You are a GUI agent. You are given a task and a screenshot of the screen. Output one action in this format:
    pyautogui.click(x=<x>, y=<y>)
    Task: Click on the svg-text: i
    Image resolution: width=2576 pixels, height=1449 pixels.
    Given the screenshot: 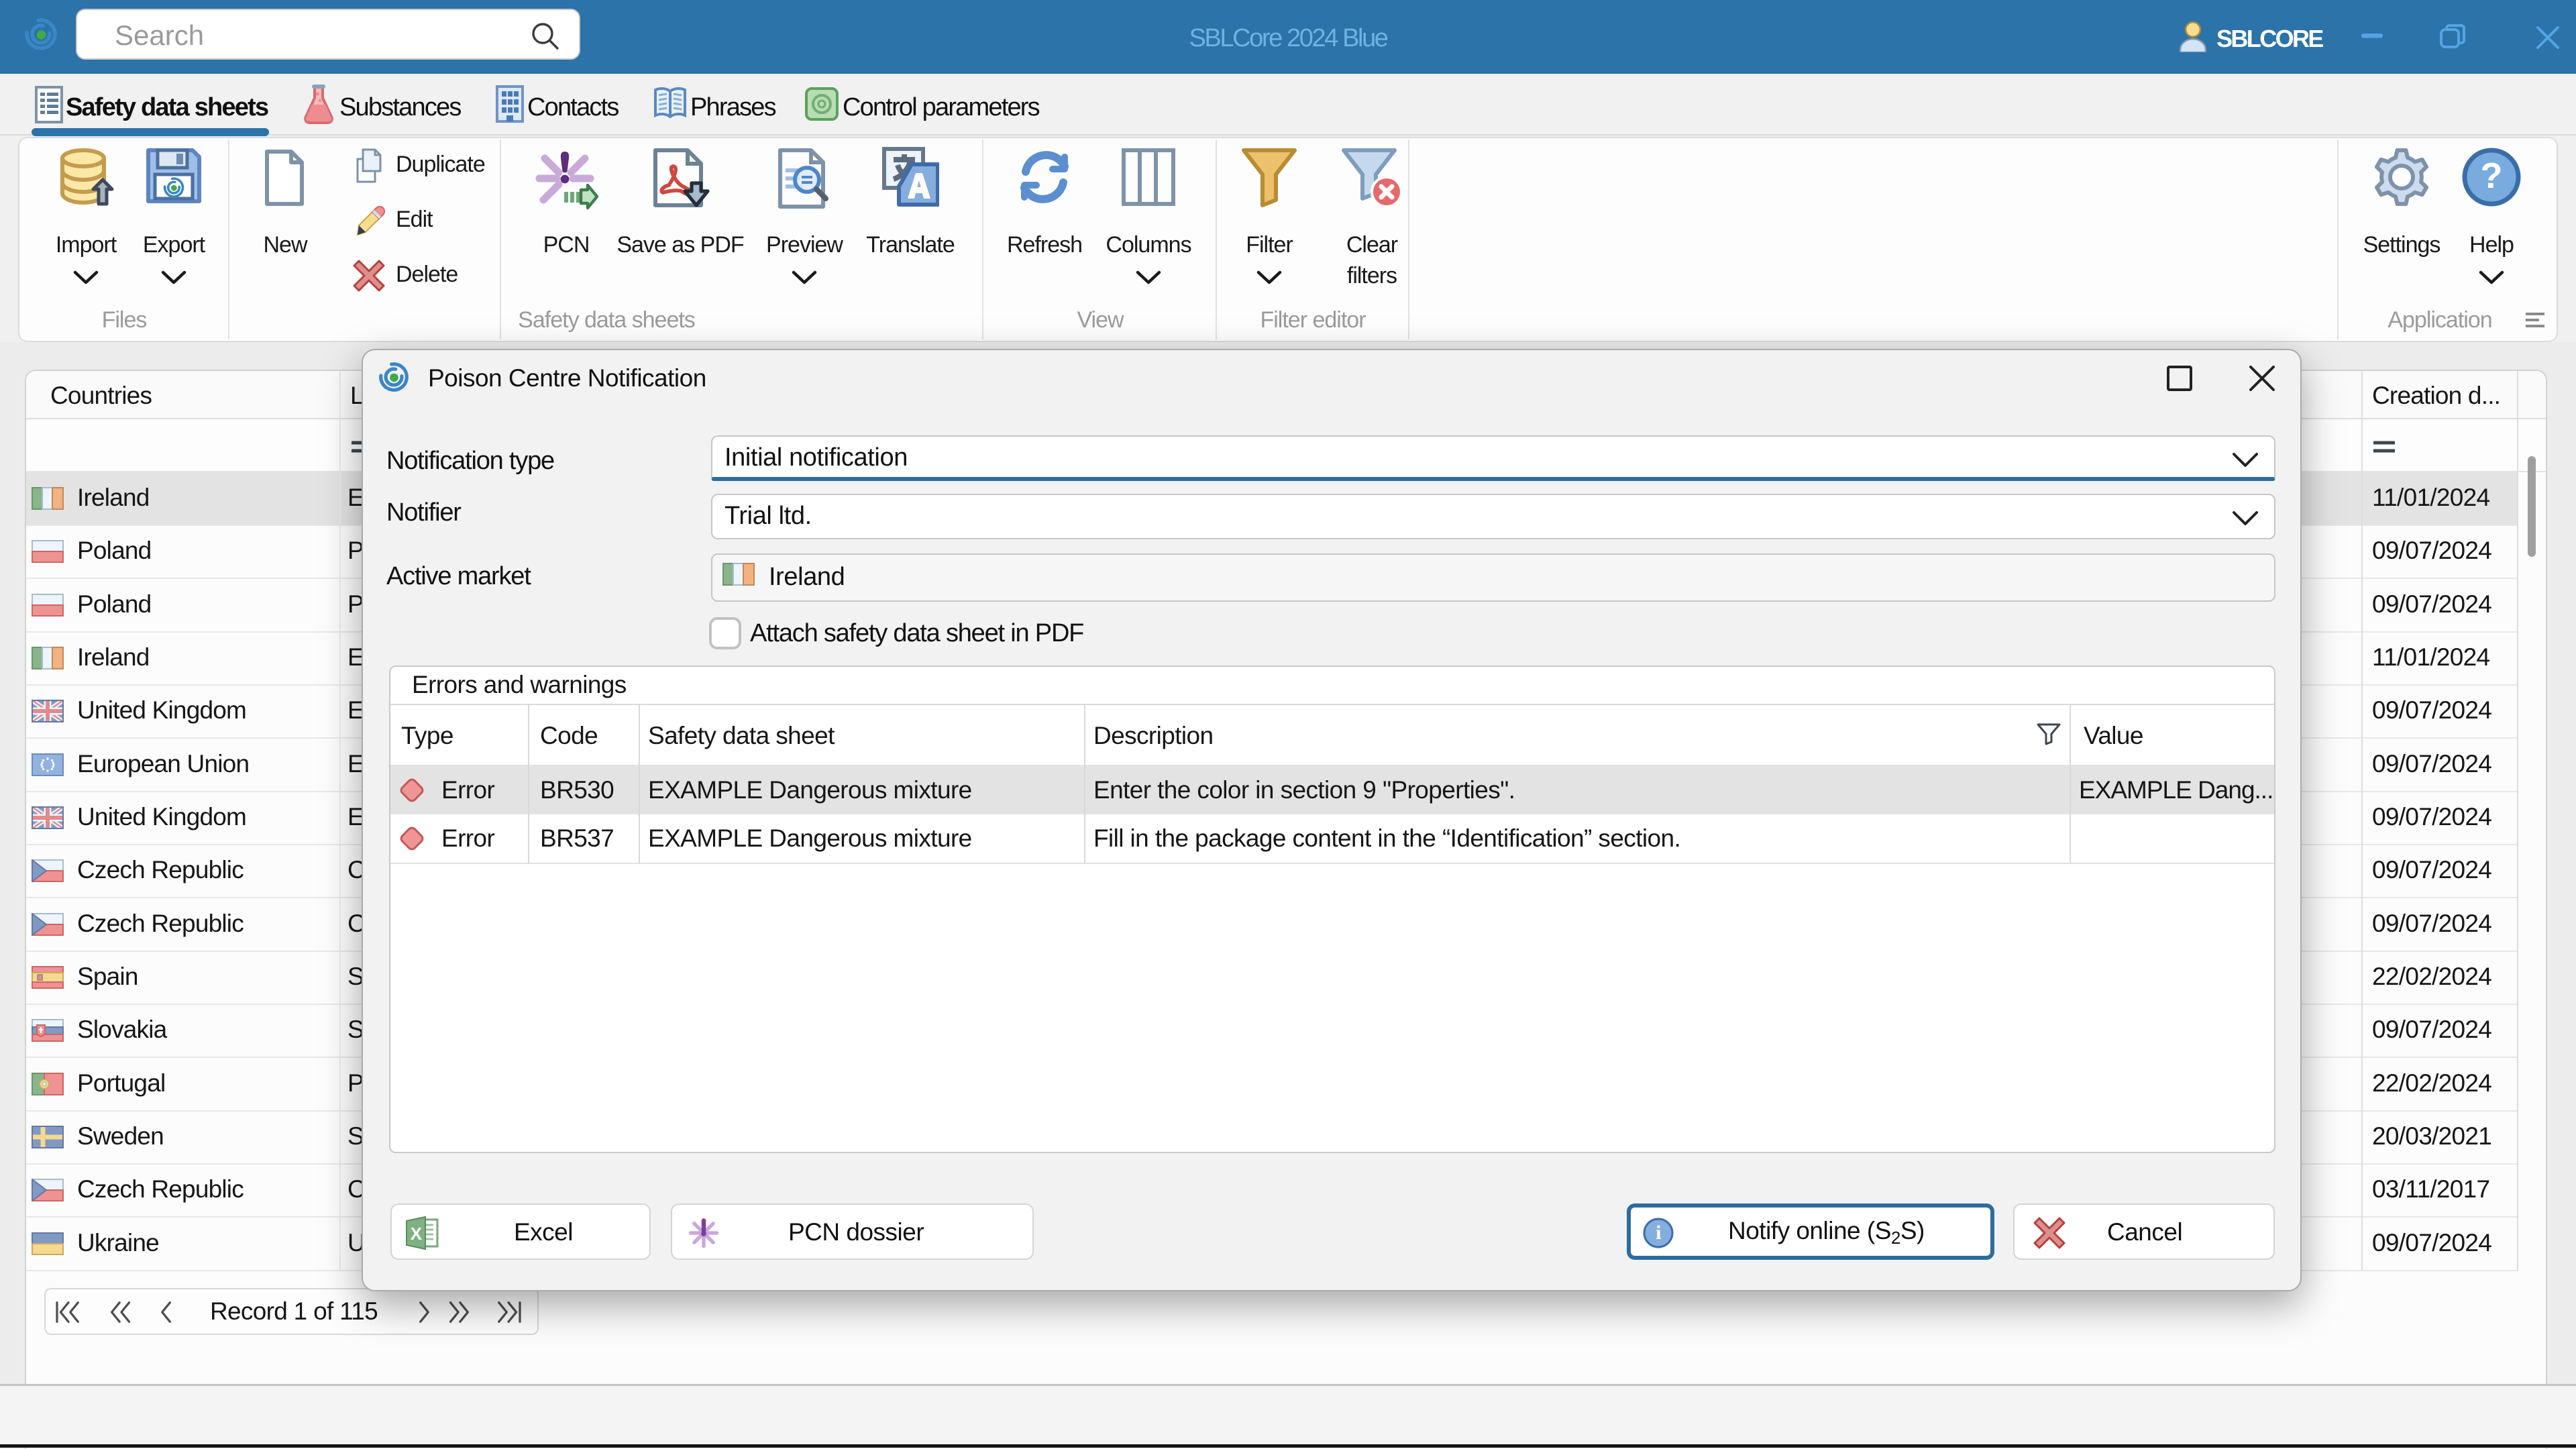 What is the action you would take?
    pyautogui.click(x=1658, y=1233)
    